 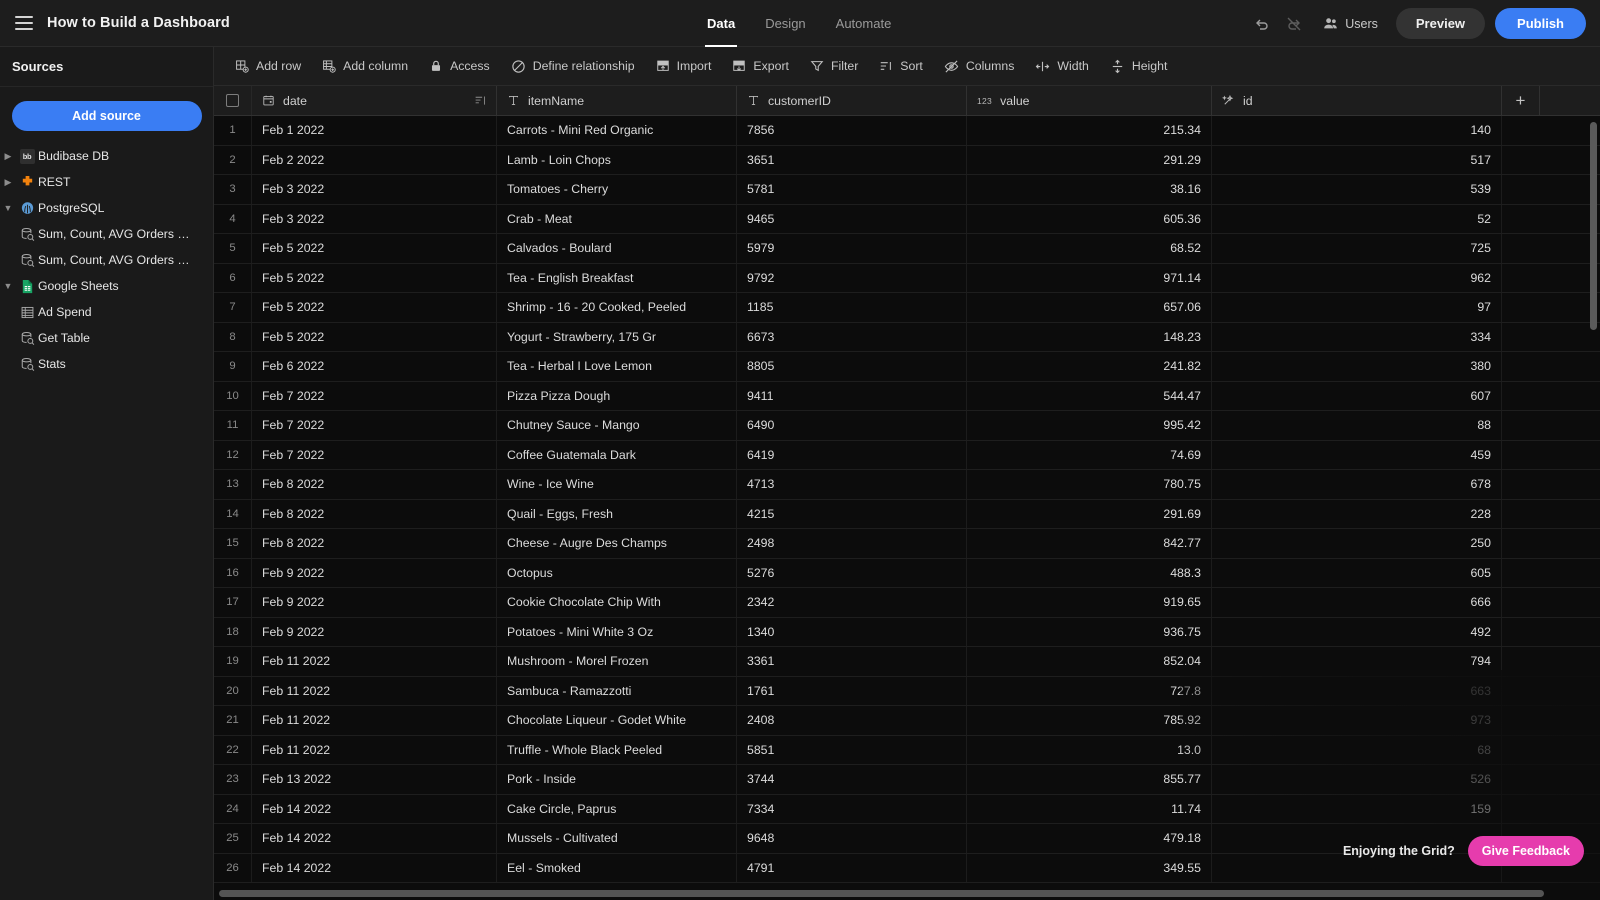 I want to click on cell-customerid: 7856, so click(x=852, y=130).